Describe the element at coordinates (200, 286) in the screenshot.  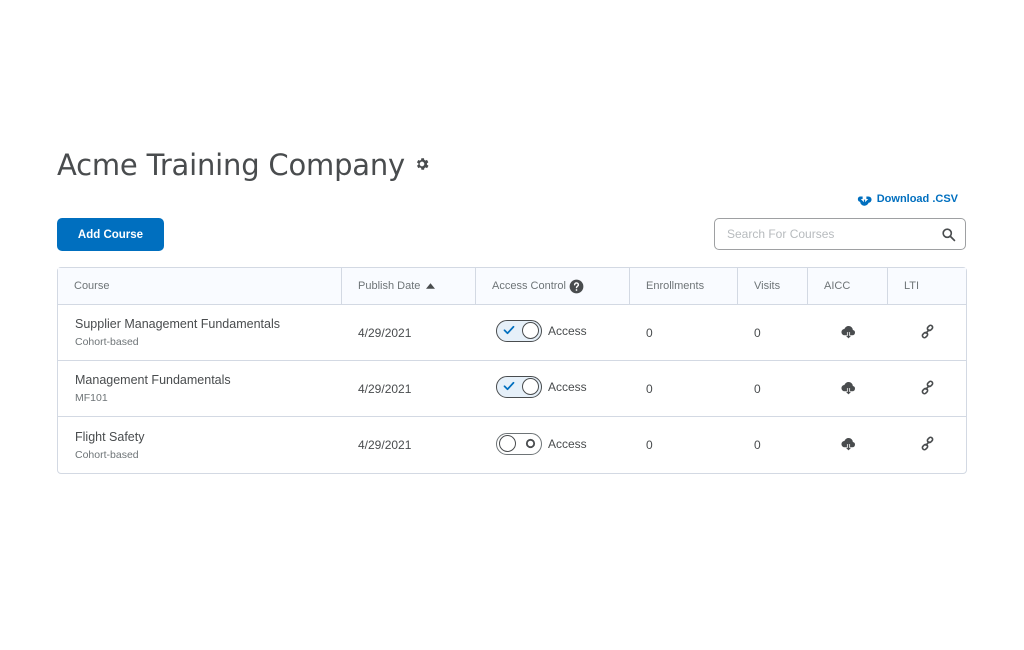
I see `column-header-course: Course` at that location.